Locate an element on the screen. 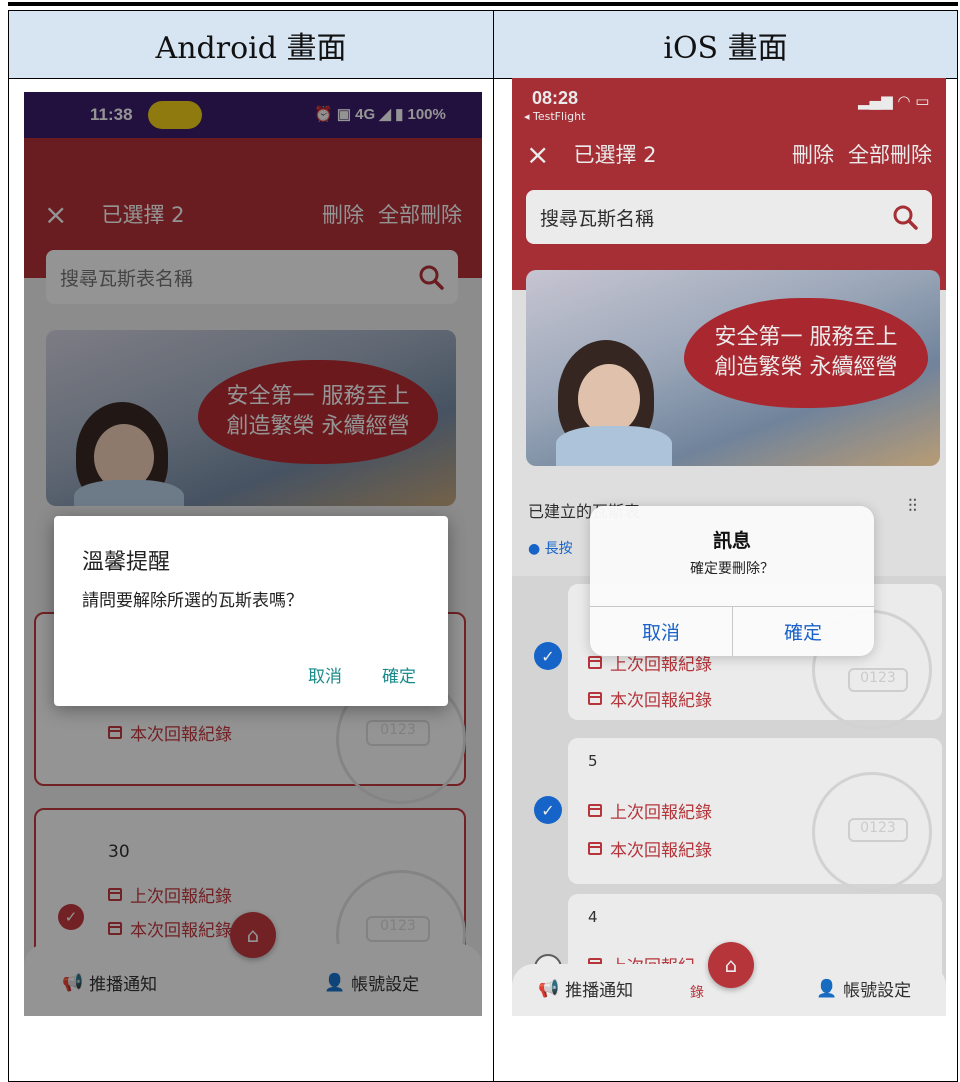 The height and width of the screenshot is (1082, 960). dialog-cancel-button: 取消 is located at coordinates (325, 674).